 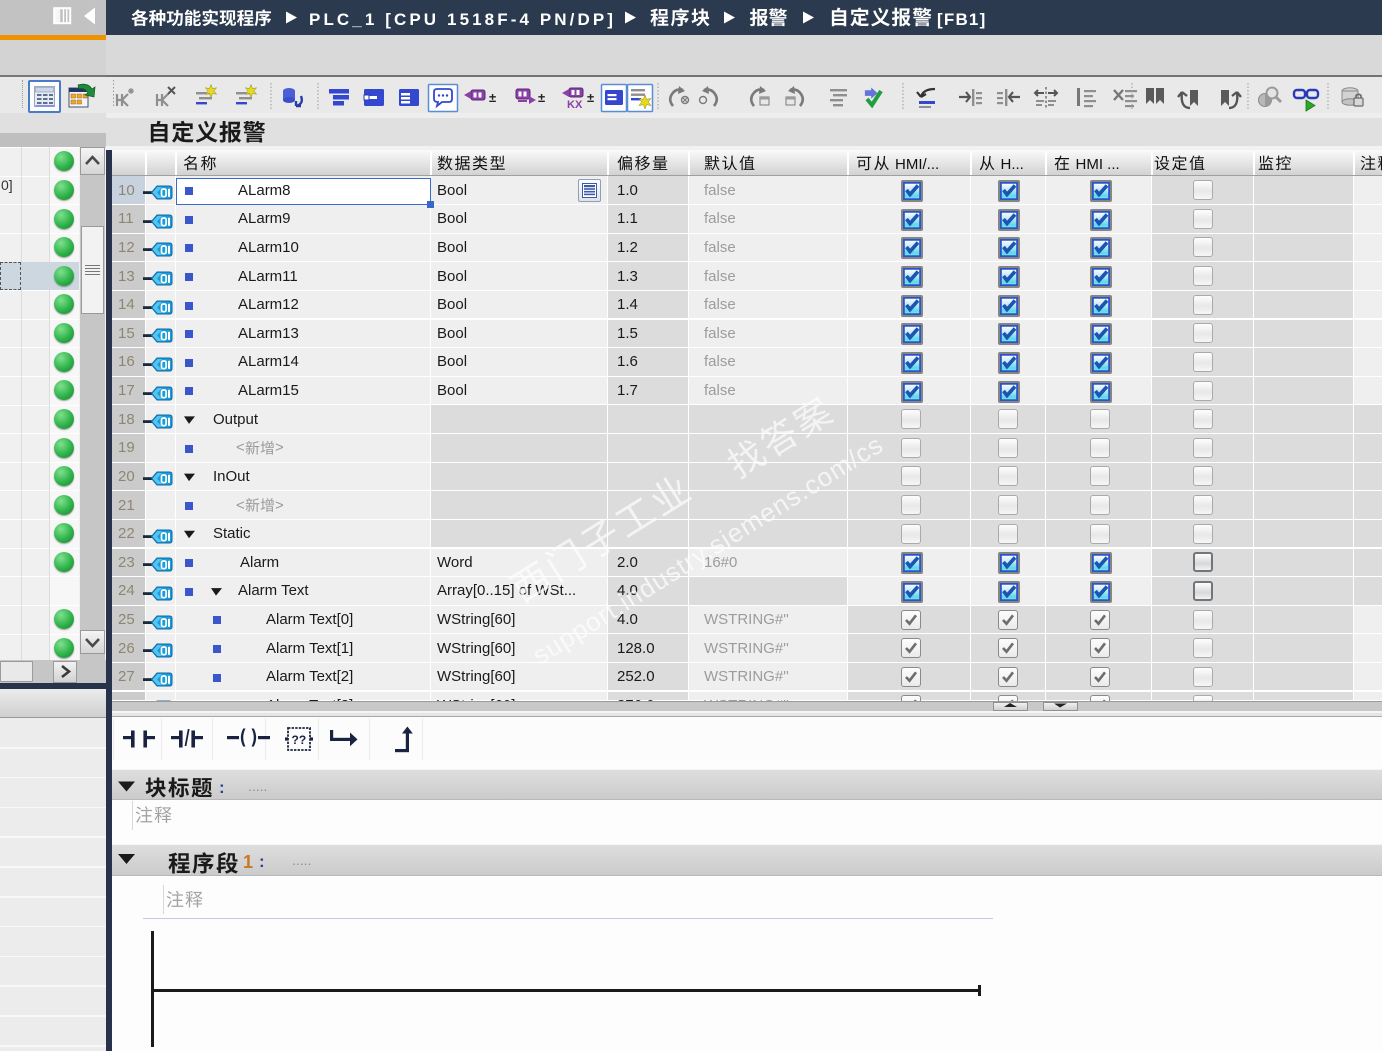 I want to click on svg-text: KX, so click(x=575, y=105).